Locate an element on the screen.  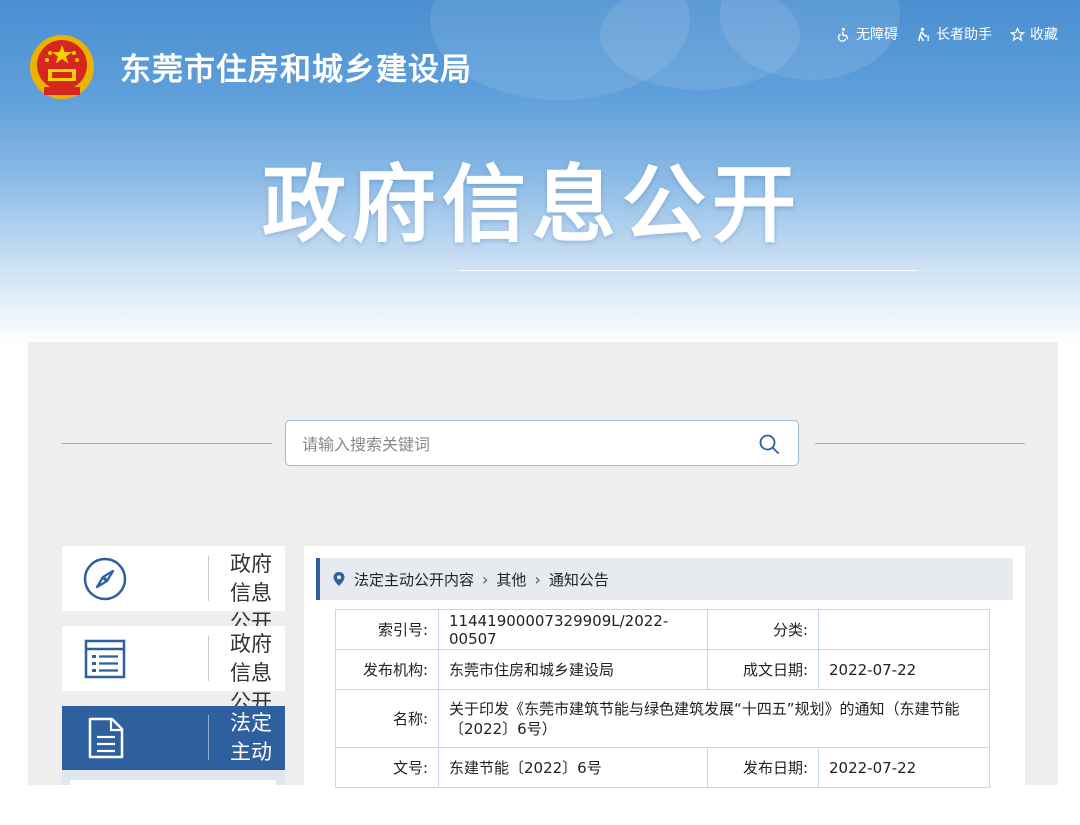
publisher-label: 发布机构: is located at coordinates (387, 669).